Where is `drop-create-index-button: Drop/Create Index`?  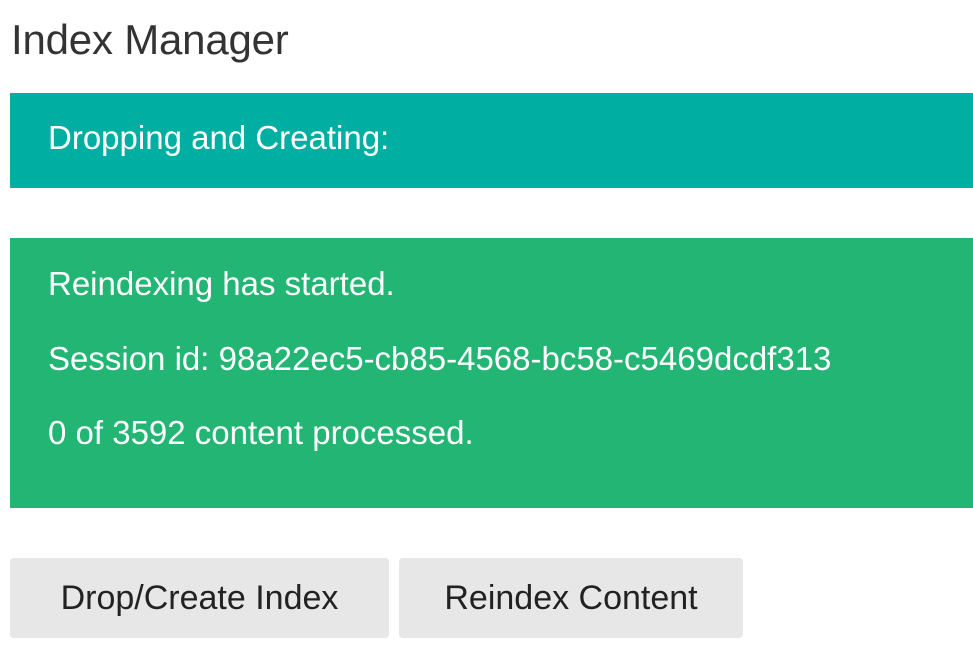
drop-create-index-button: Drop/Create Index is located at coordinates (199, 598).